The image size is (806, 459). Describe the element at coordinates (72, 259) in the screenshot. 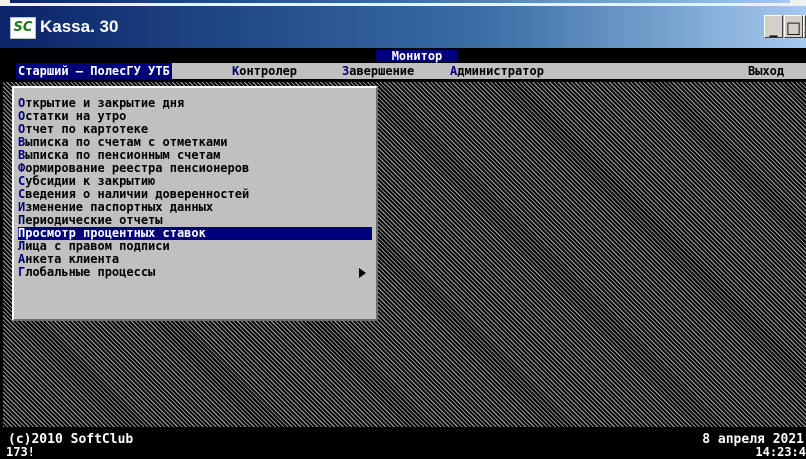

I see `option-label: нкета клиента` at that location.